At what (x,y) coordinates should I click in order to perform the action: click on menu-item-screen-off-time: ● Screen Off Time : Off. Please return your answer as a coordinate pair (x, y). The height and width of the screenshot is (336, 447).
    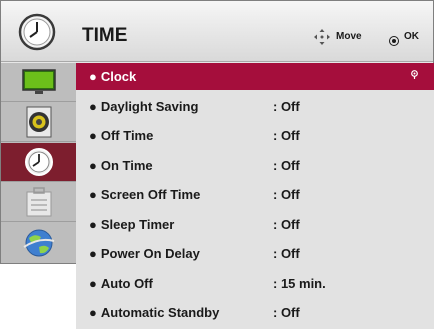
    Looking at the image, I should click on (255, 195).